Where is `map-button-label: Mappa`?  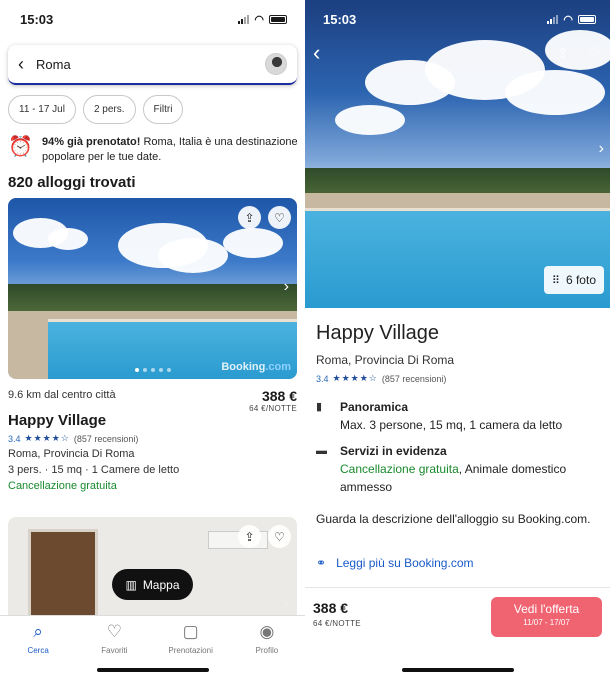 map-button-label: Mappa is located at coordinates (161, 584).